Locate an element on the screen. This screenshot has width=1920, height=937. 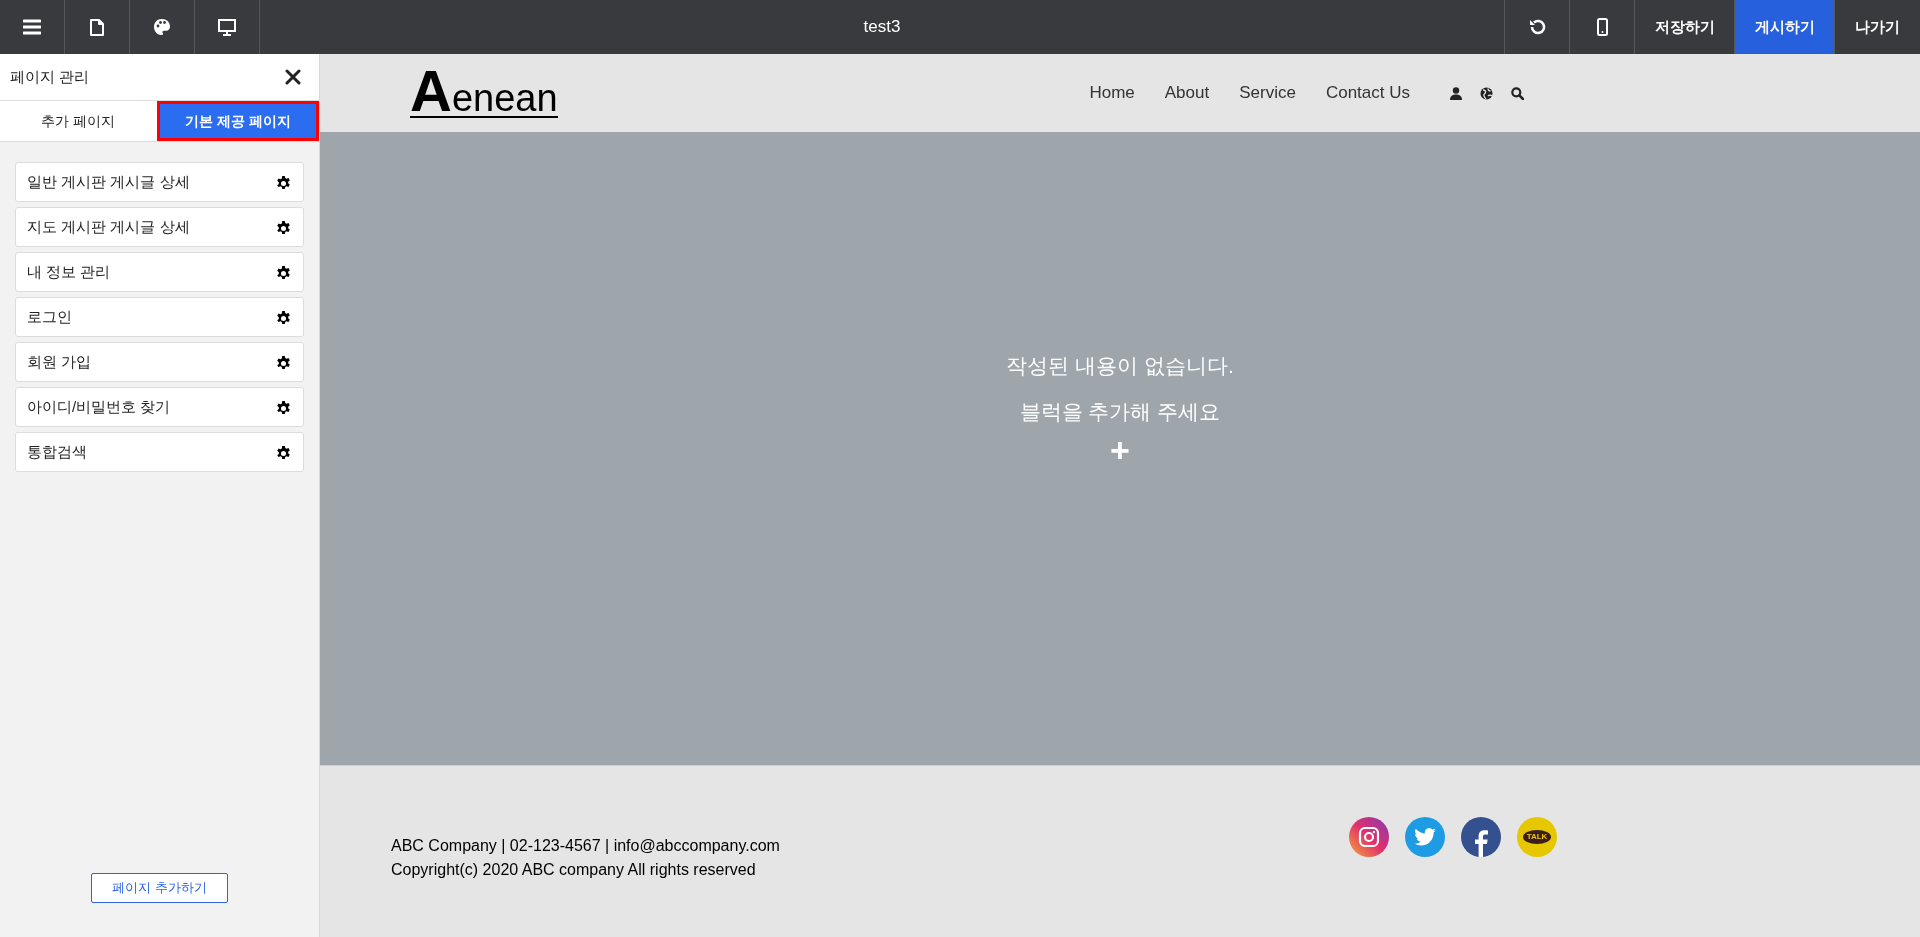
panel-title: 페이지 관리 is located at coordinates (50, 76).